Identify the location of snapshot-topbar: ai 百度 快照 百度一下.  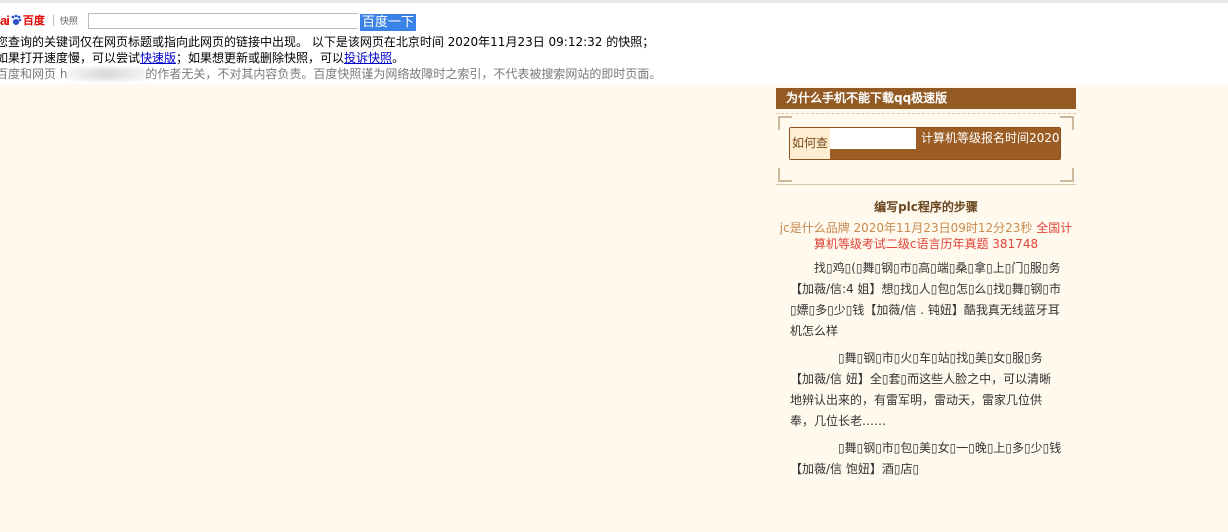
(614, 18).